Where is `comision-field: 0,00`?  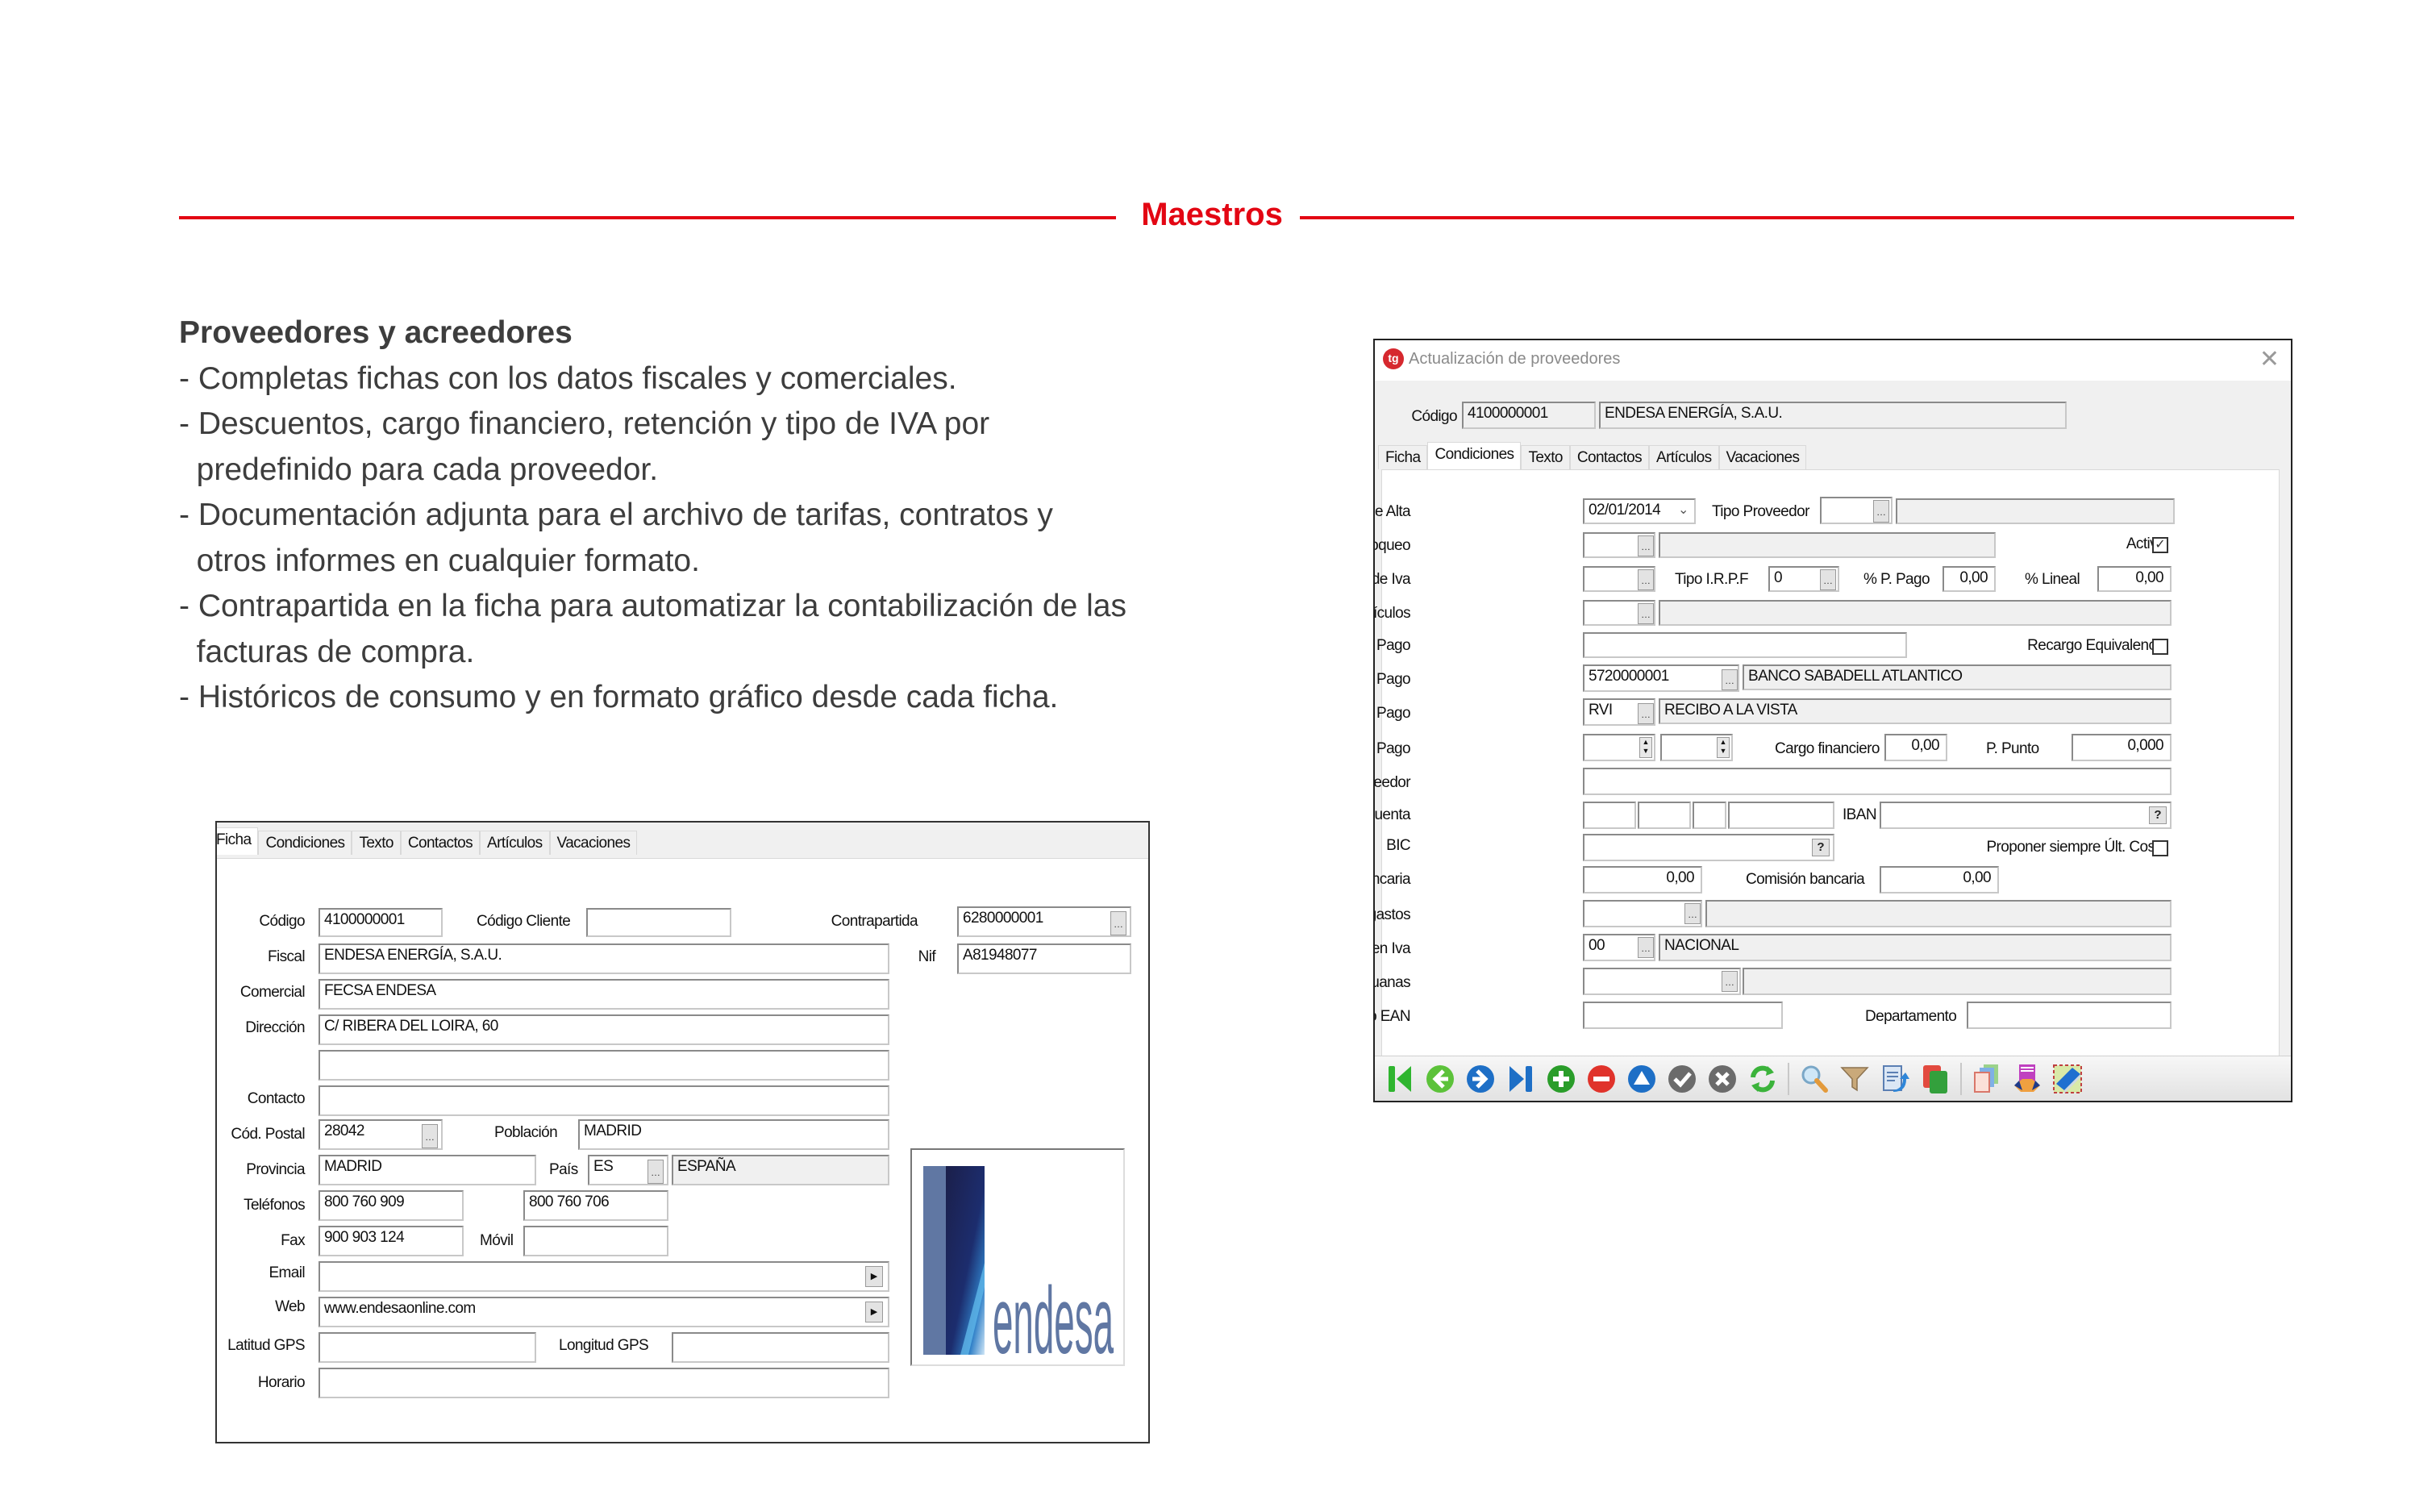 comision-field: 0,00 is located at coordinates (1939, 880).